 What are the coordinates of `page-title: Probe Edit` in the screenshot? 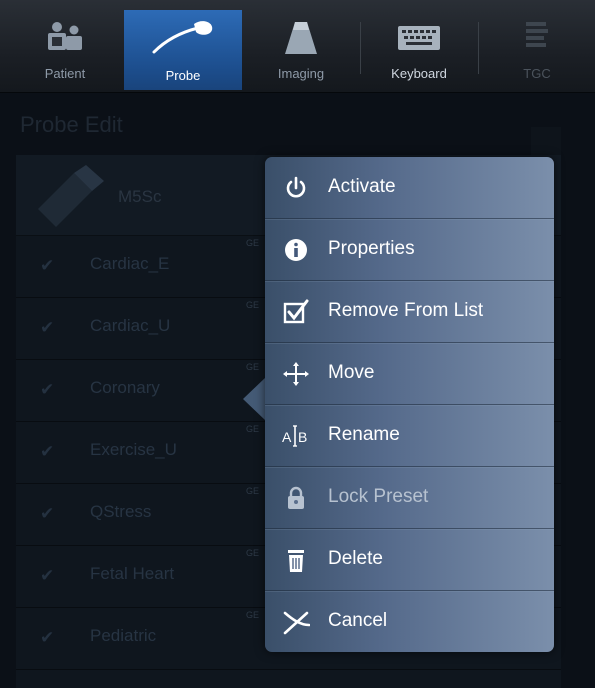 It's located at (71, 124).